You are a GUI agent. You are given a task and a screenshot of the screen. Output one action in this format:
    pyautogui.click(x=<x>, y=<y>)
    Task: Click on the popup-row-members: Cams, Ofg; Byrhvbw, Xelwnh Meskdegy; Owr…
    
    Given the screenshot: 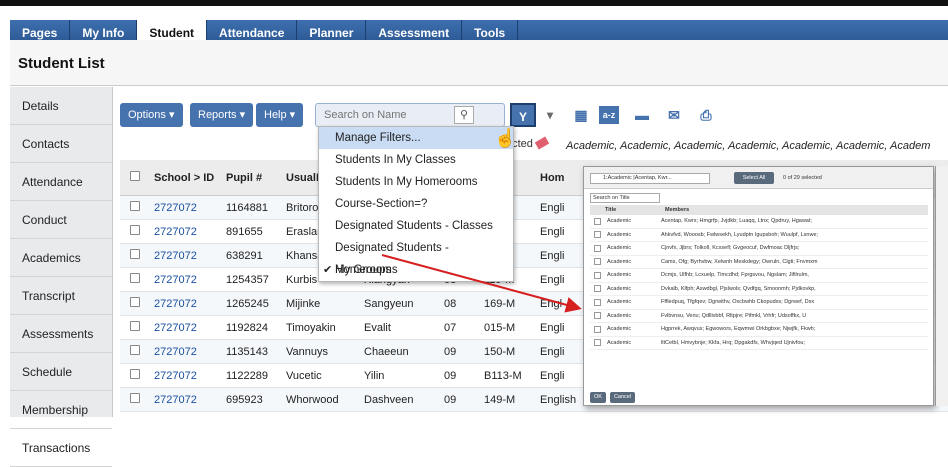 What is the action you would take?
    pyautogui.click(x=739, y=261)
    